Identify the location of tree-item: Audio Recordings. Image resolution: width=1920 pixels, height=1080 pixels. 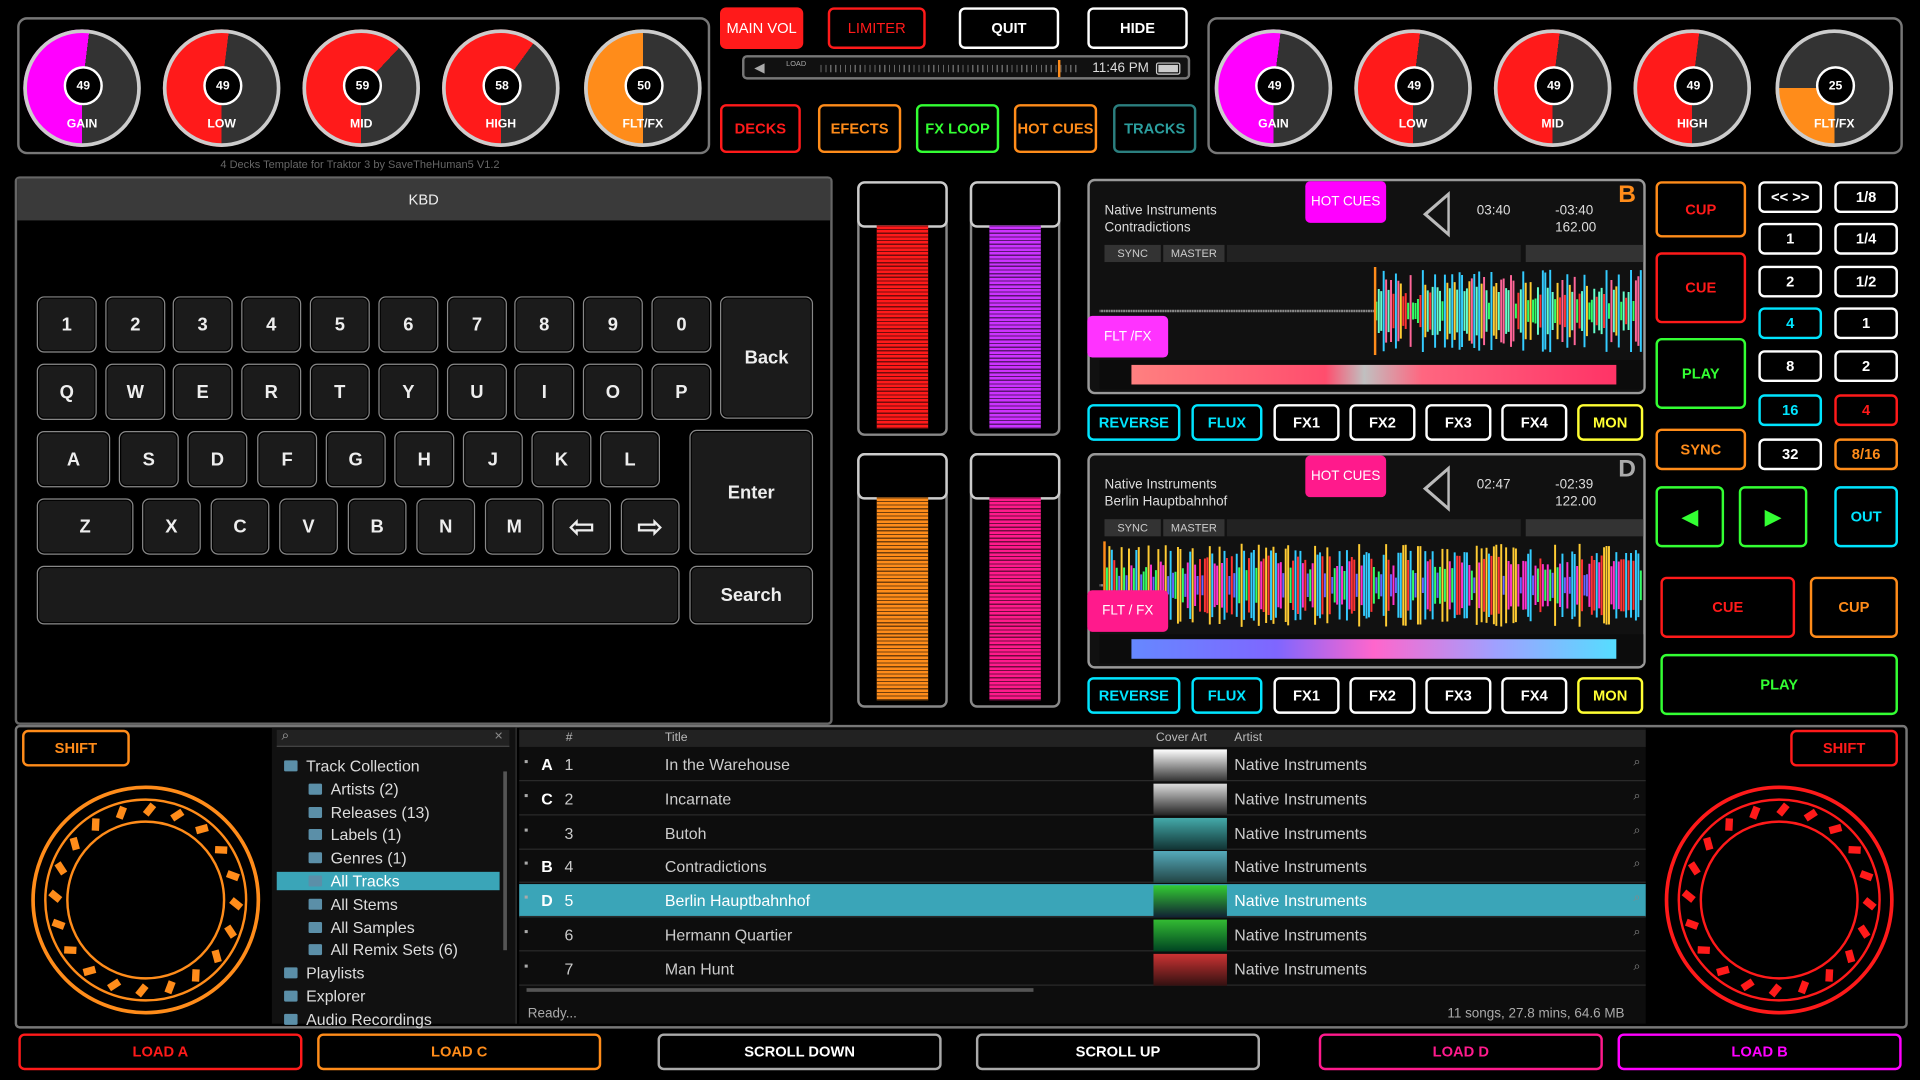
(358, 1019).